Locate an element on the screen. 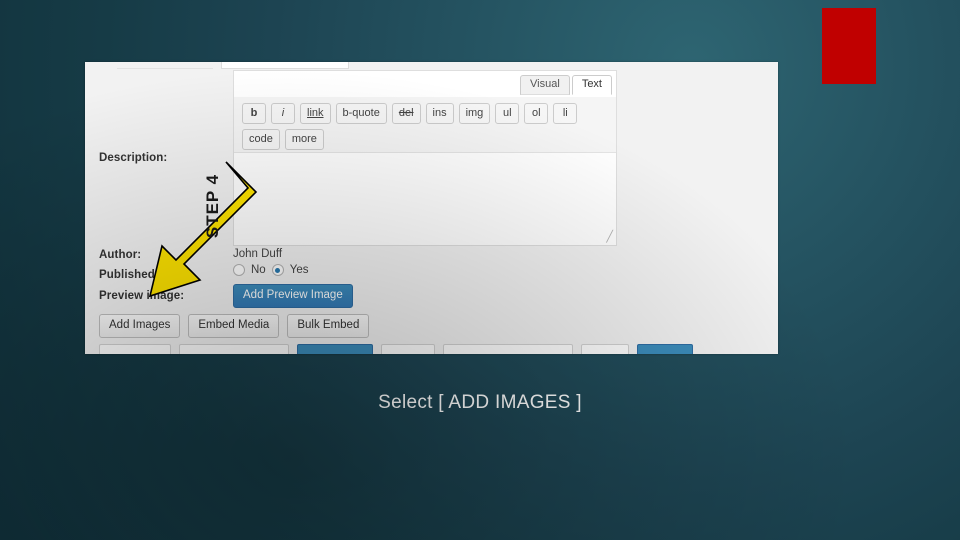 The height and width of the screenshot is (540, 960). toolbar-li-button: li is located at coordinates (565, 113).